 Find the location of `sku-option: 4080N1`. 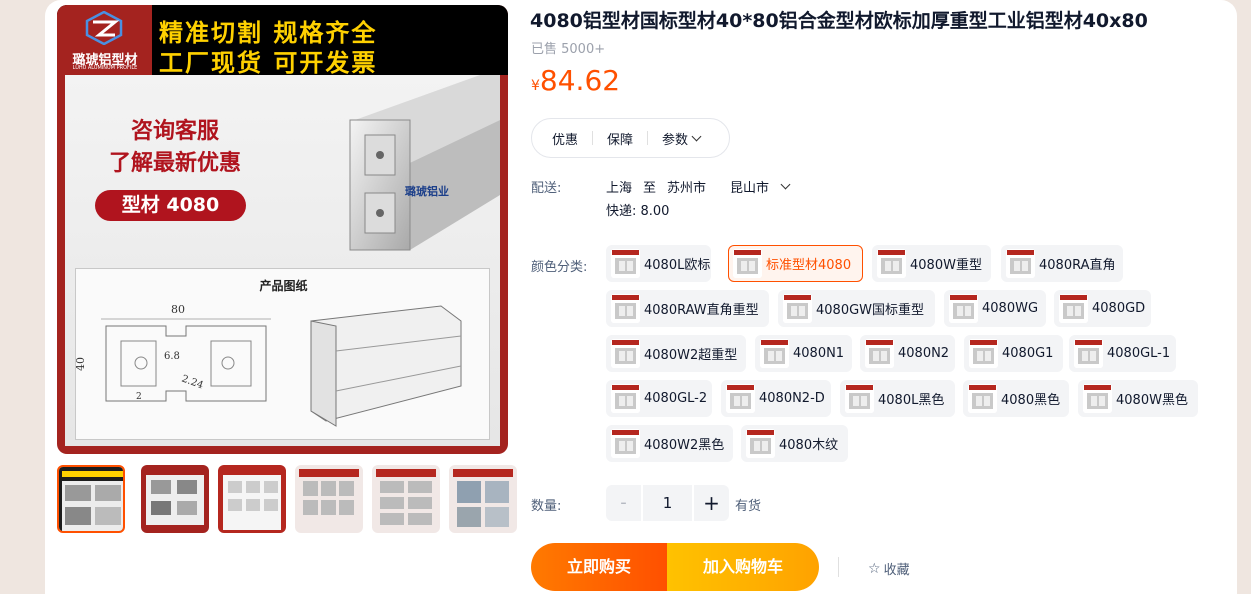

sku-option: 4080N1 is located at coordinates (803, 353).